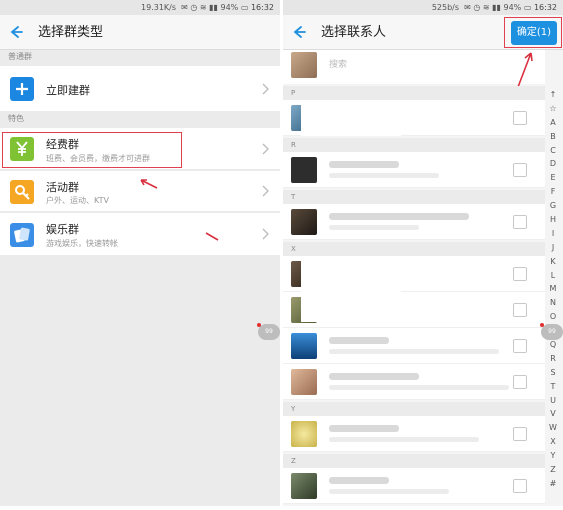  I want to click on index-letter: M, so click(553, 289).